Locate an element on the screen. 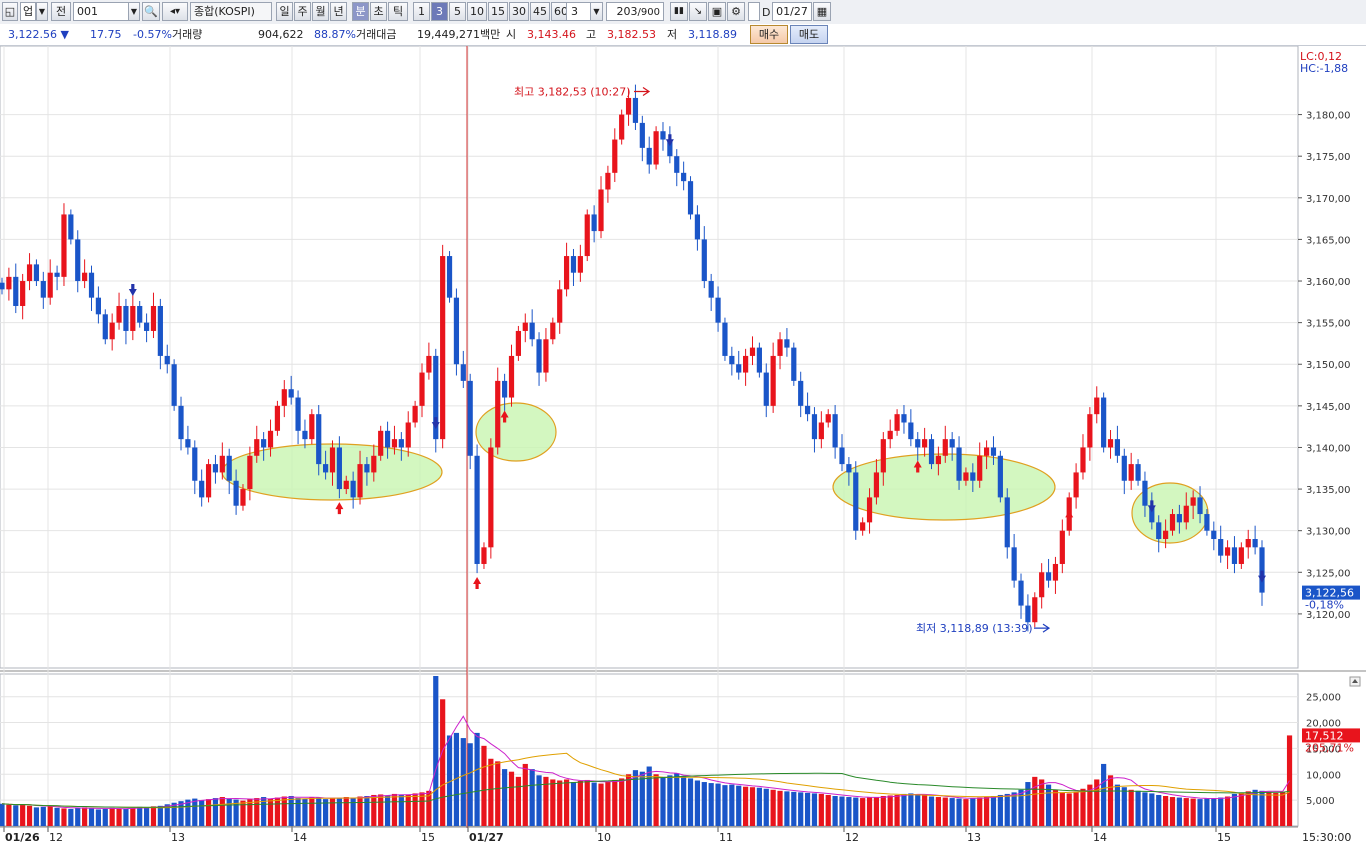 The width and height of the screenshot is (1366, 850). interval-10-button: 10 is located at coordinates (477, 11).